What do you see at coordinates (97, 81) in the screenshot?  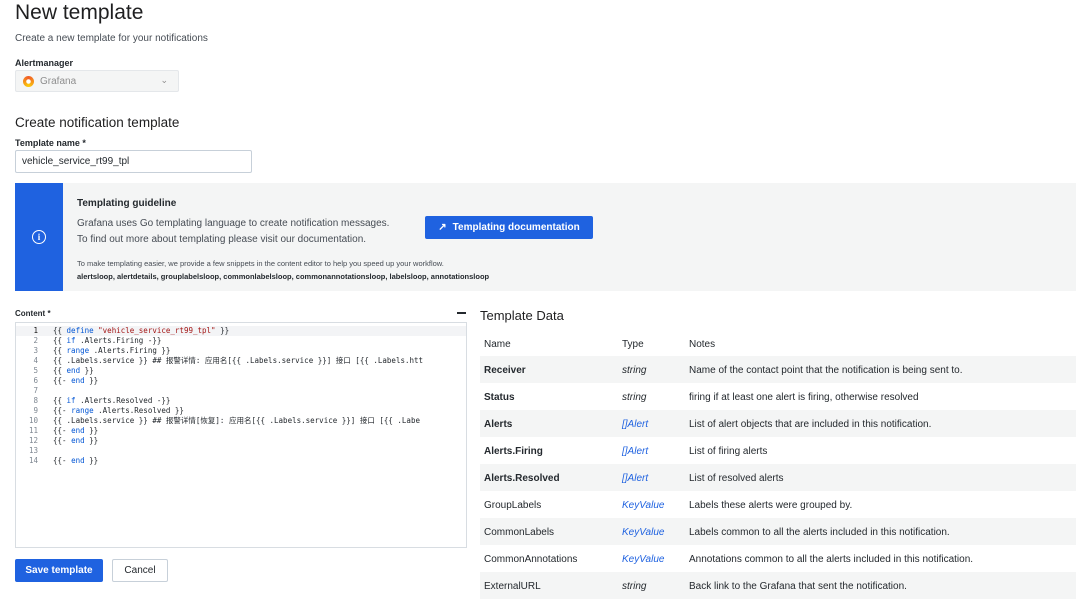 I see `alertmanager-select: Grafana ⌄` at bounding box center [97, 81].